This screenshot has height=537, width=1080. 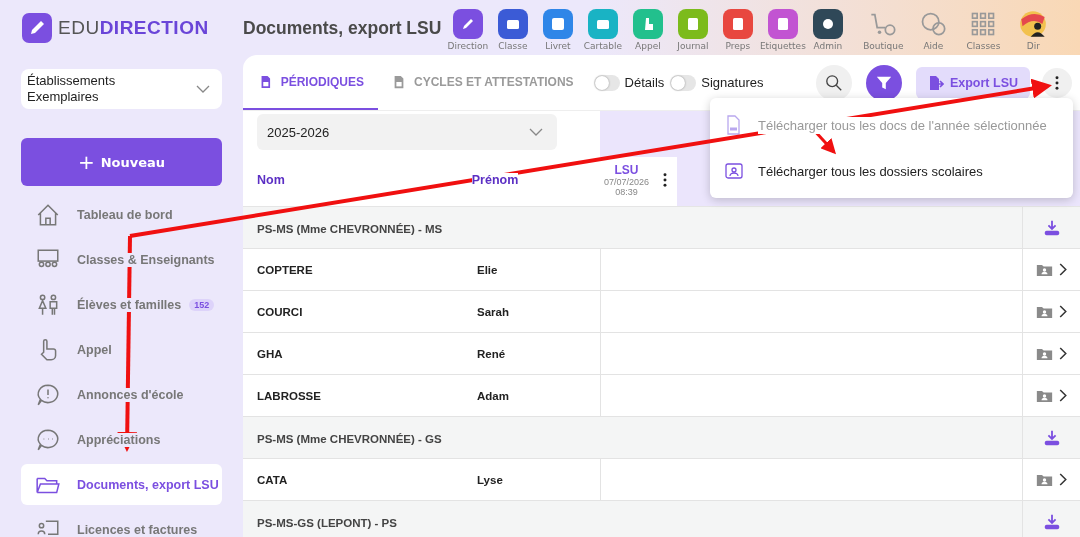 I want to click on more-button, so click(x=1057, y=82).